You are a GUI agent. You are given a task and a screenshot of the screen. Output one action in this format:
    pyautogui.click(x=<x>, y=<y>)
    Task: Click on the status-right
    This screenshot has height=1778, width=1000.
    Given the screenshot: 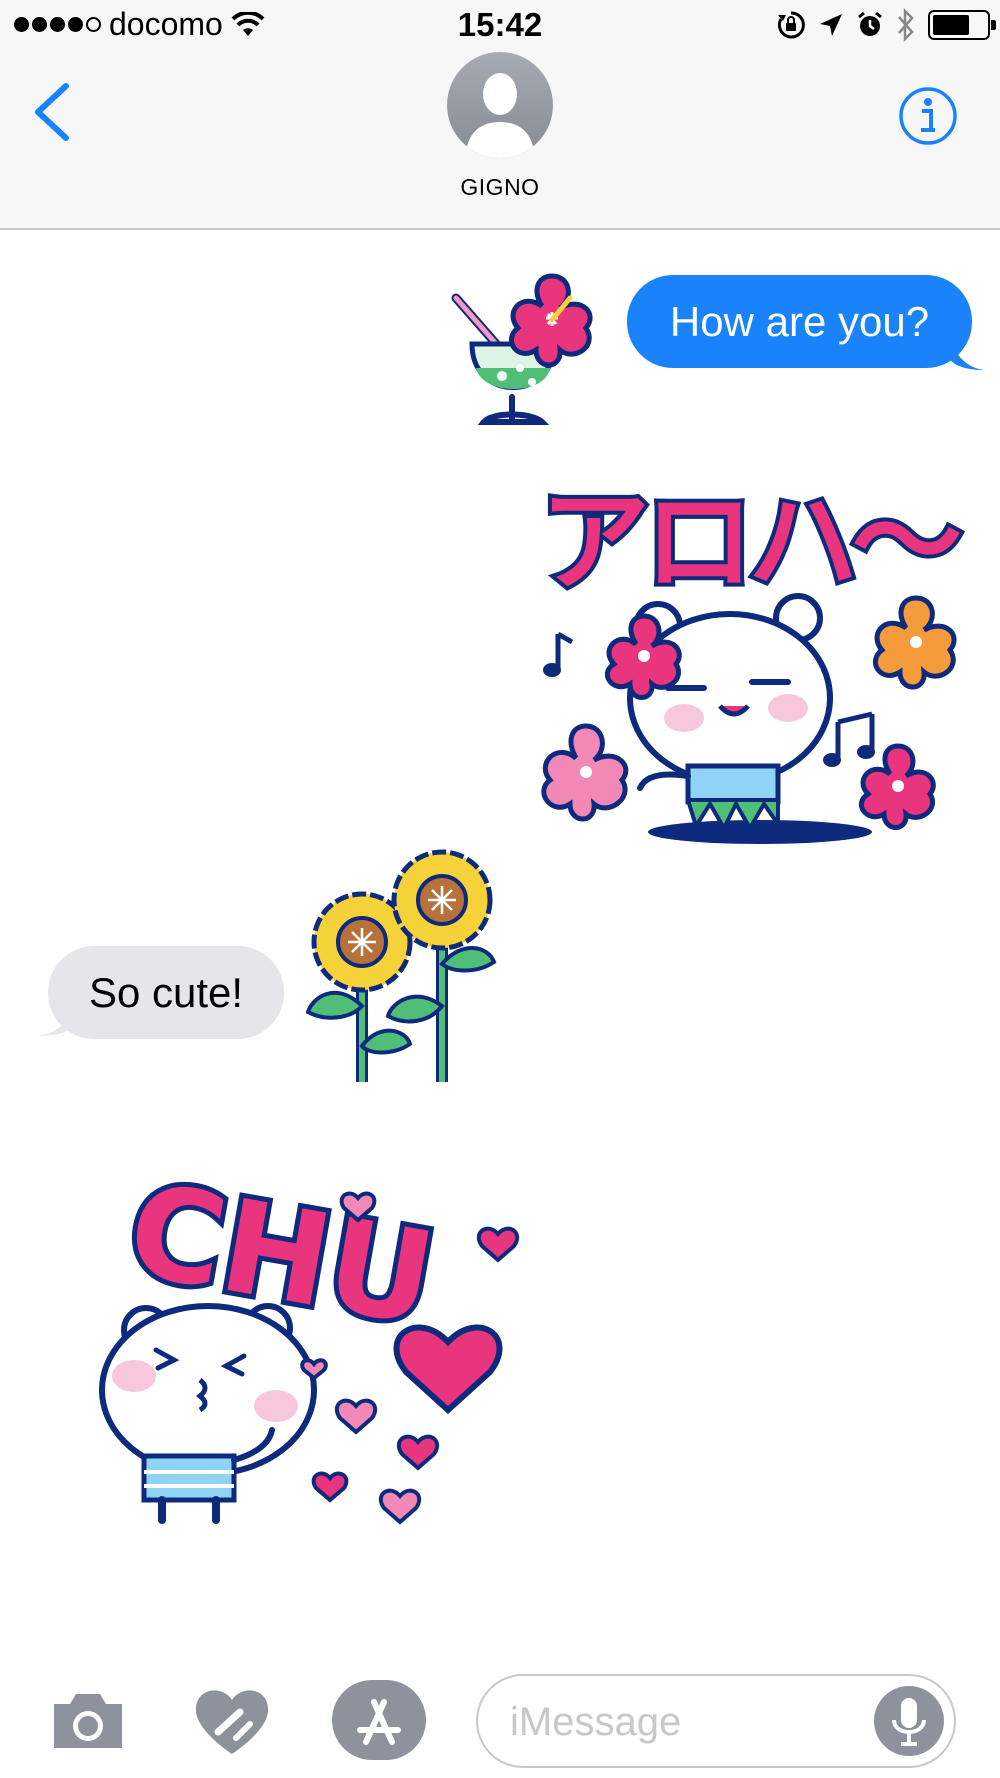 What is the action you would take?
    pyautogui.click(x=886, y=25)
    